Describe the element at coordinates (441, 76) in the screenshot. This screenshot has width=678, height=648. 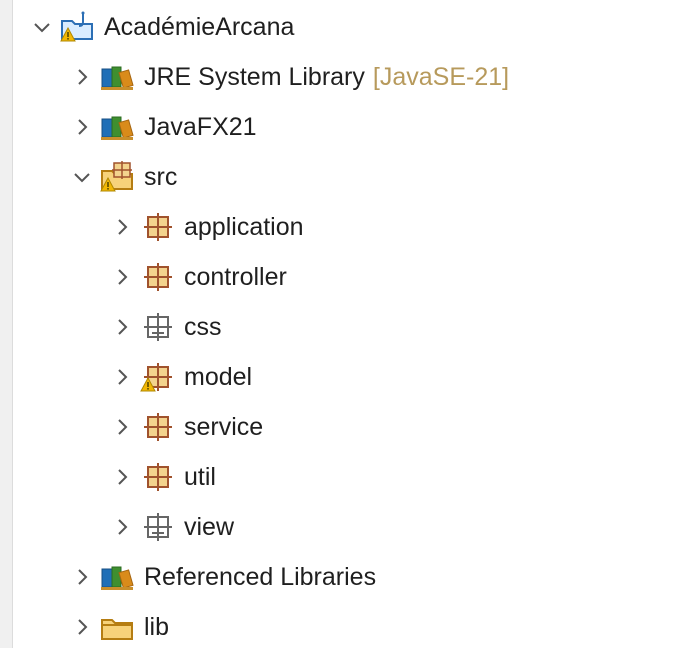
I see `jre-decoration: [JavaSE-21]` at that location.